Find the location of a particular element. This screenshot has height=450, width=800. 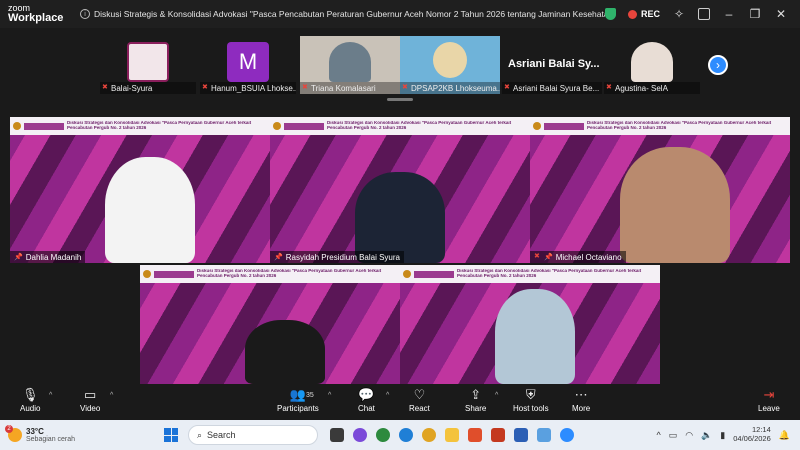

organization-logo-avatar is located at coordinates (148, 62).